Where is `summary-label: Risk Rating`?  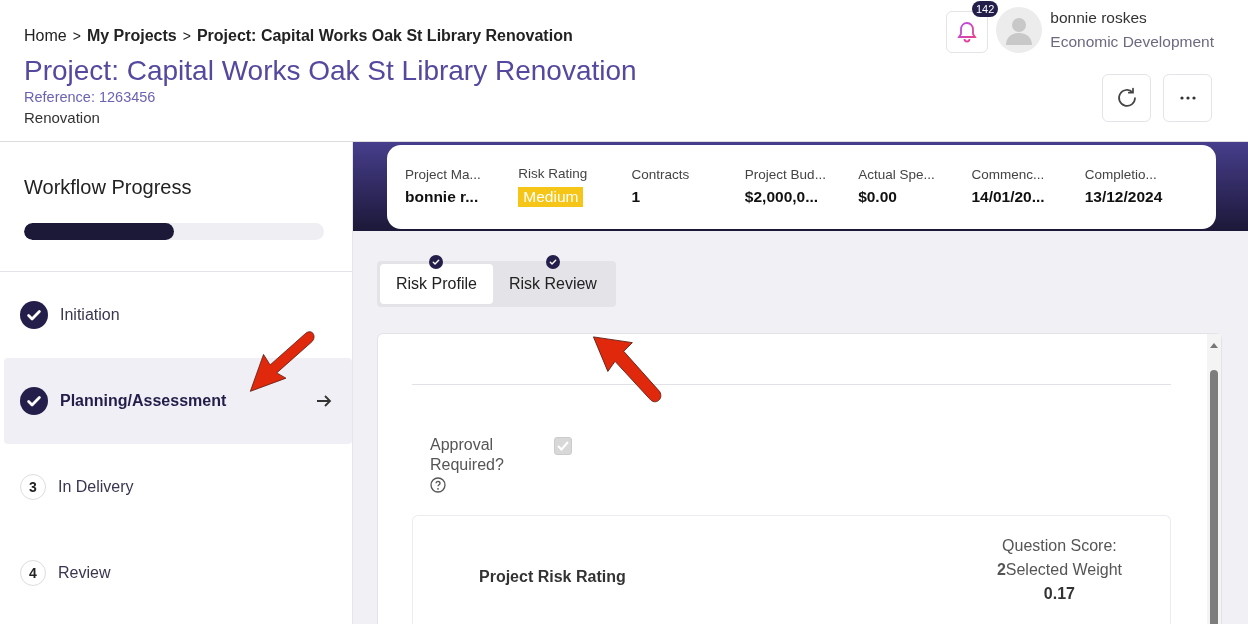
summary-label: Risk Rating is located at coordinates (553, 173).